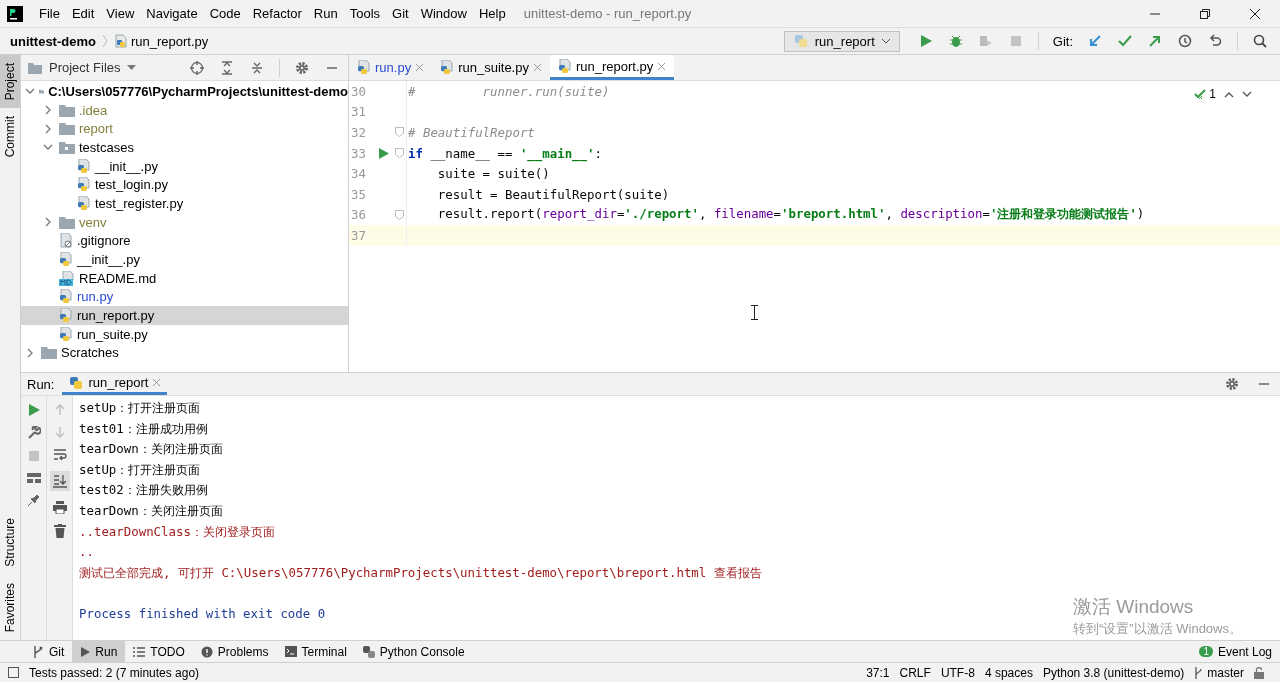  Describe the element at coordinates (184, 334) in the screenshot. I see `tree-item: run_suite.py` at that location.